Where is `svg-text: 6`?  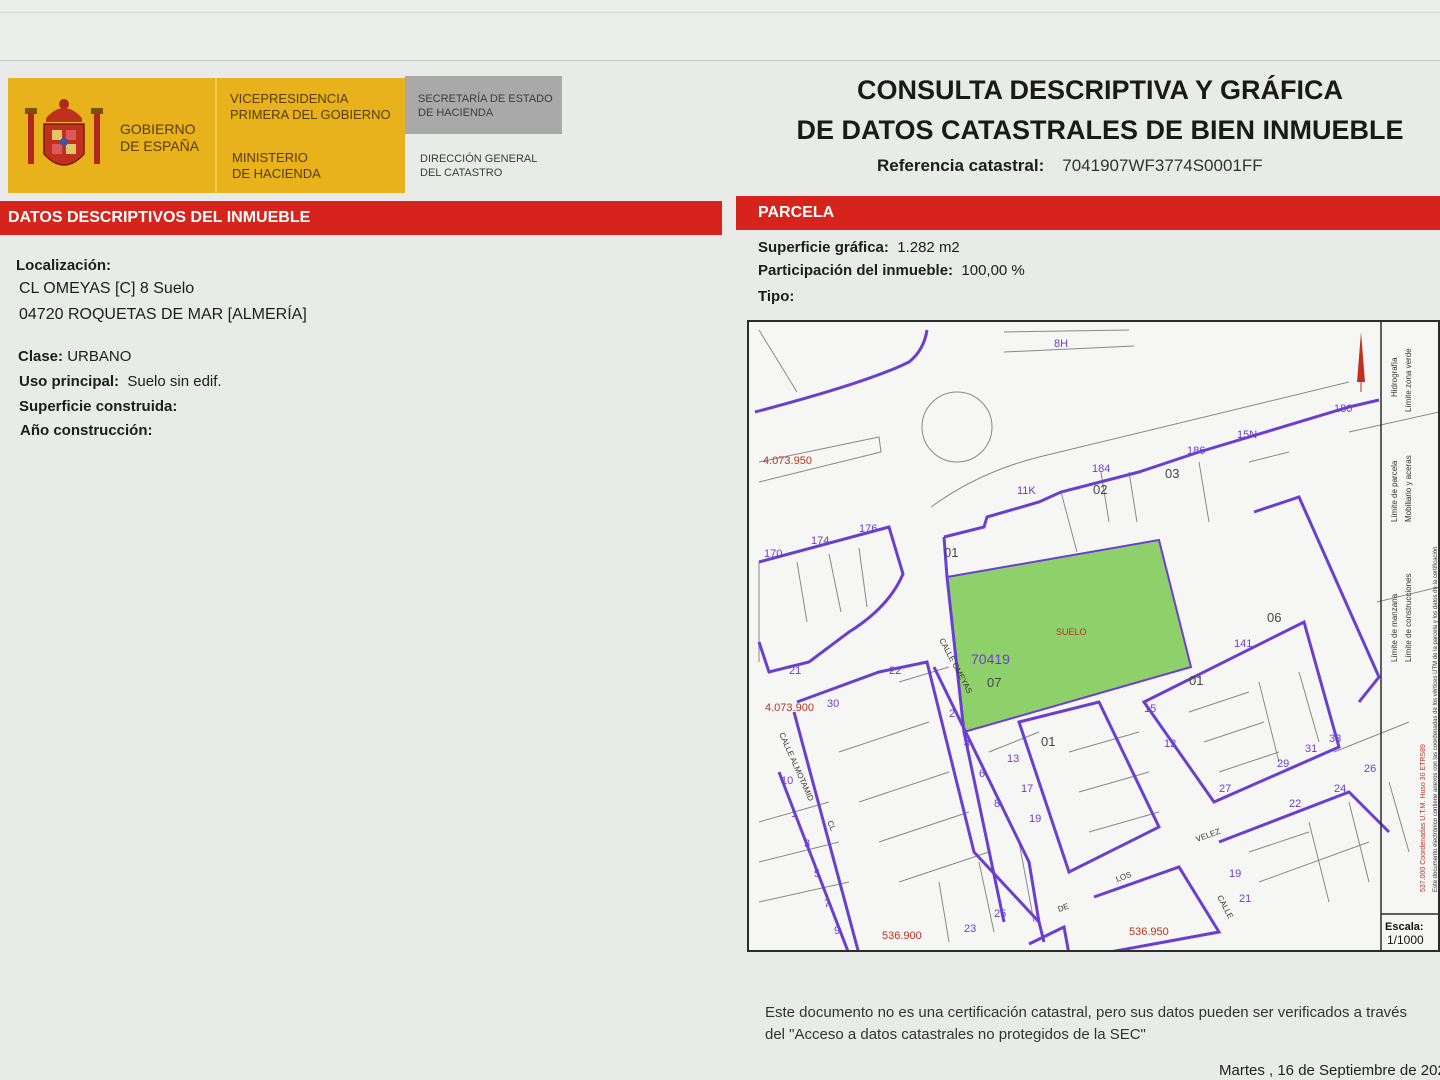 svg-text: 6 is located at coordinates (982, 774).